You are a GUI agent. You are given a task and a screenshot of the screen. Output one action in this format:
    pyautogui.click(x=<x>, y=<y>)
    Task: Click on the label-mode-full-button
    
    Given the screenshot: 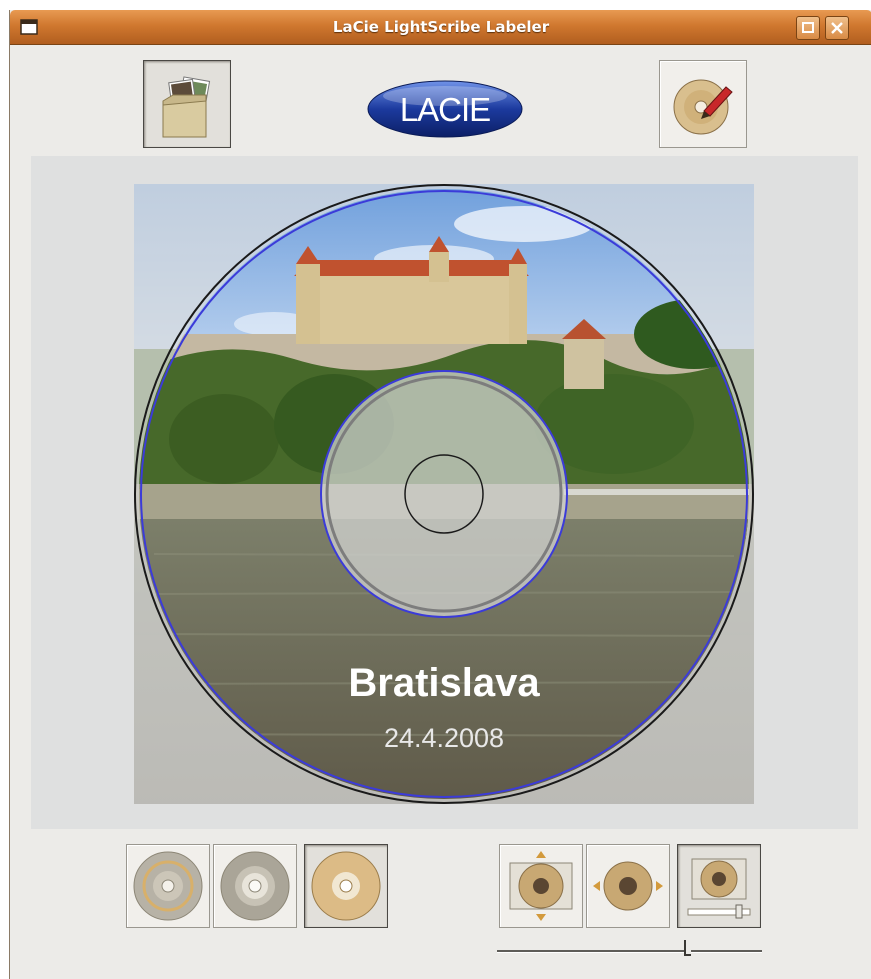 What is the action you would take?
    pyautogui.click(x=168, y=886)
    